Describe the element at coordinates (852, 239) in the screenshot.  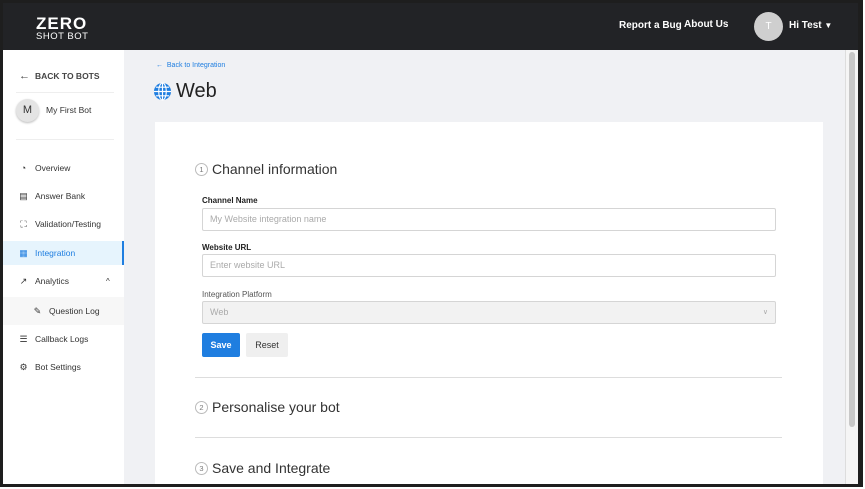
I see `scrollbar-thumb` at that location.